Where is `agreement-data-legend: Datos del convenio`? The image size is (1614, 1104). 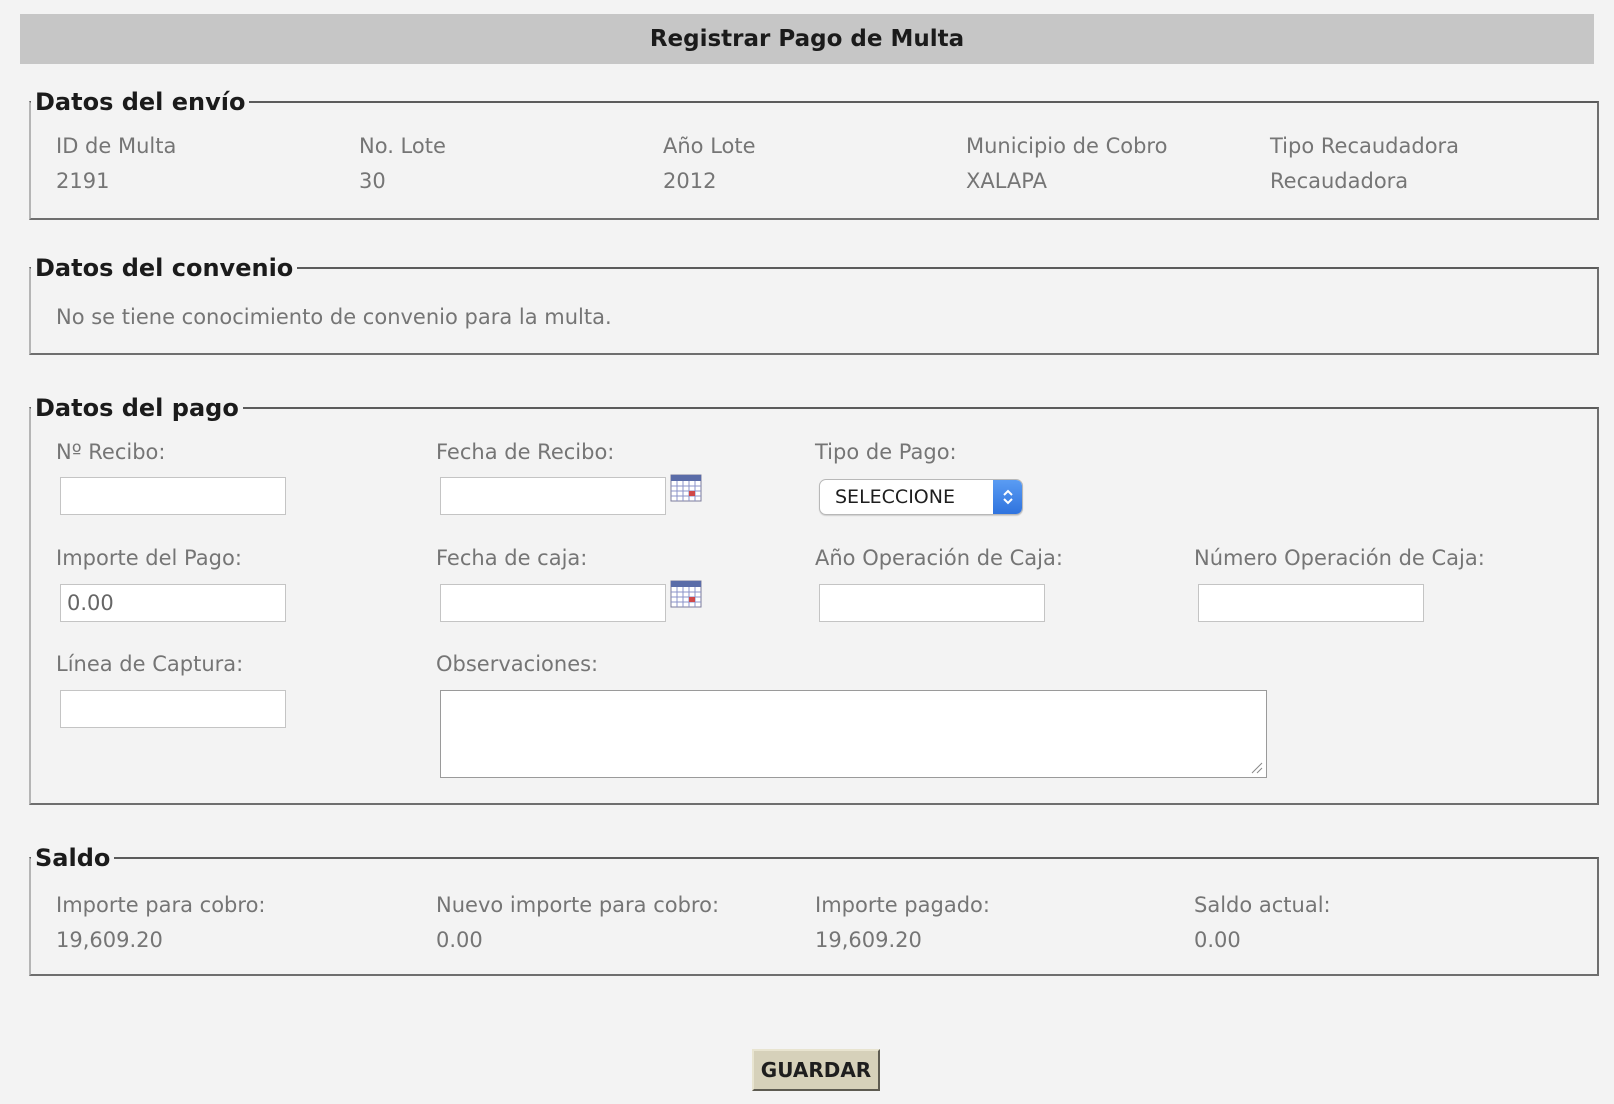 agreement-data-legend: Datos del convenio is located at coordinates (164, 268).